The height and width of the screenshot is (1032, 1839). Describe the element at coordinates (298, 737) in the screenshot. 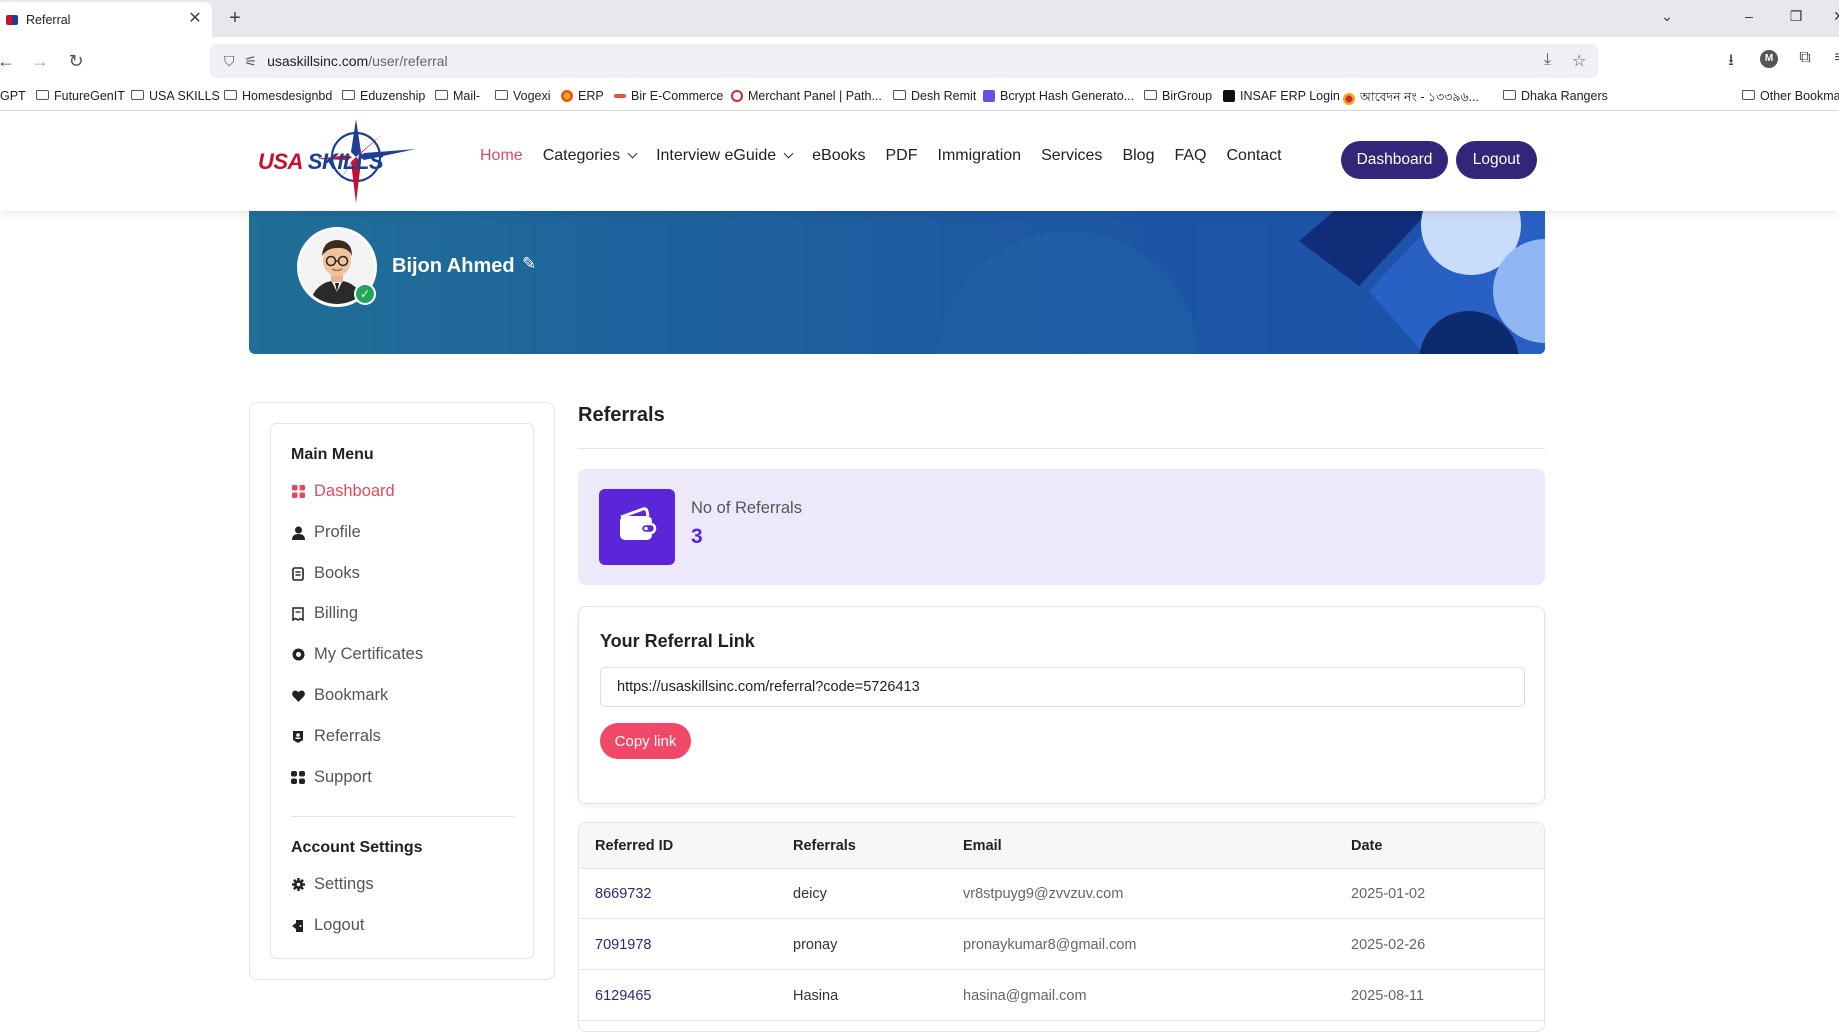

I see `referral-badge-icon` at that location.